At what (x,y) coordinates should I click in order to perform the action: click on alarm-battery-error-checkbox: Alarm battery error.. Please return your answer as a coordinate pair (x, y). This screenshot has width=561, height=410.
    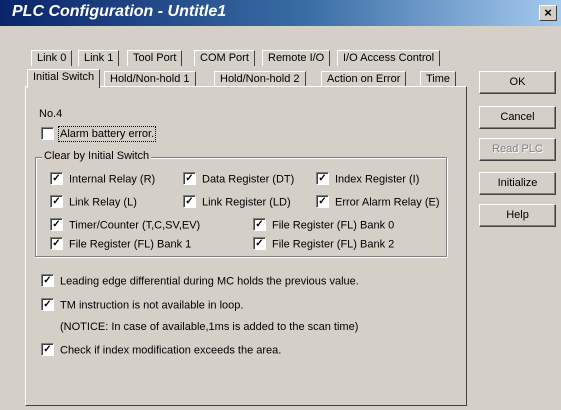
    Looking at the image, I should click on (99, 134).